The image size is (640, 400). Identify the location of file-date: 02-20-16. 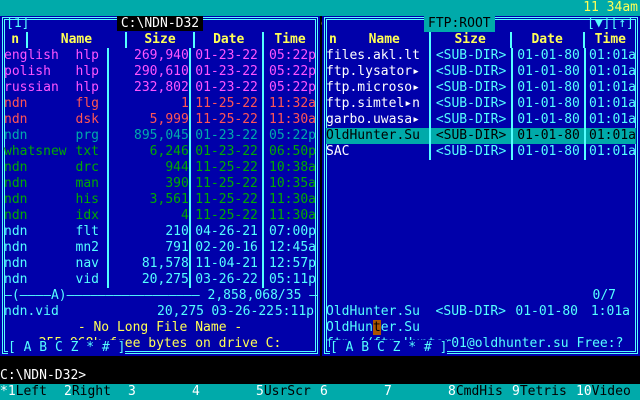
(225, 248).